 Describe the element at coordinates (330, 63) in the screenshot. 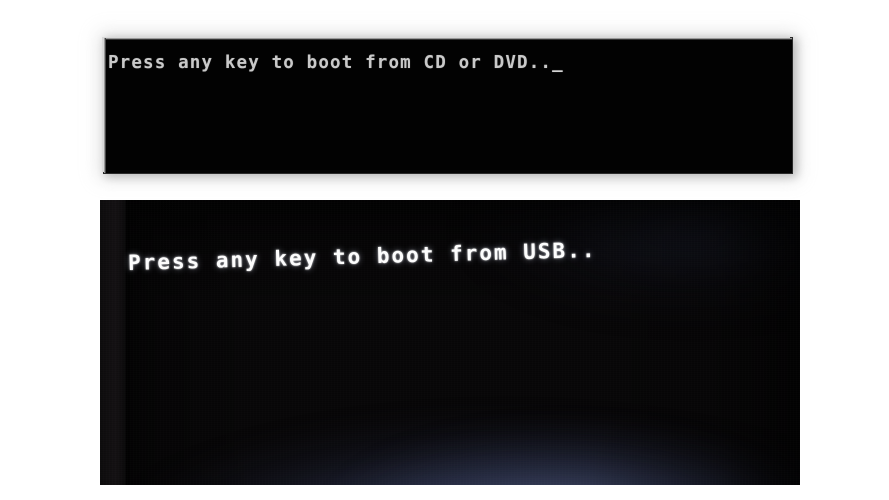

I see `cd-dvd-prompt-message: Press any key to boot from CD or DVD..` at that location.